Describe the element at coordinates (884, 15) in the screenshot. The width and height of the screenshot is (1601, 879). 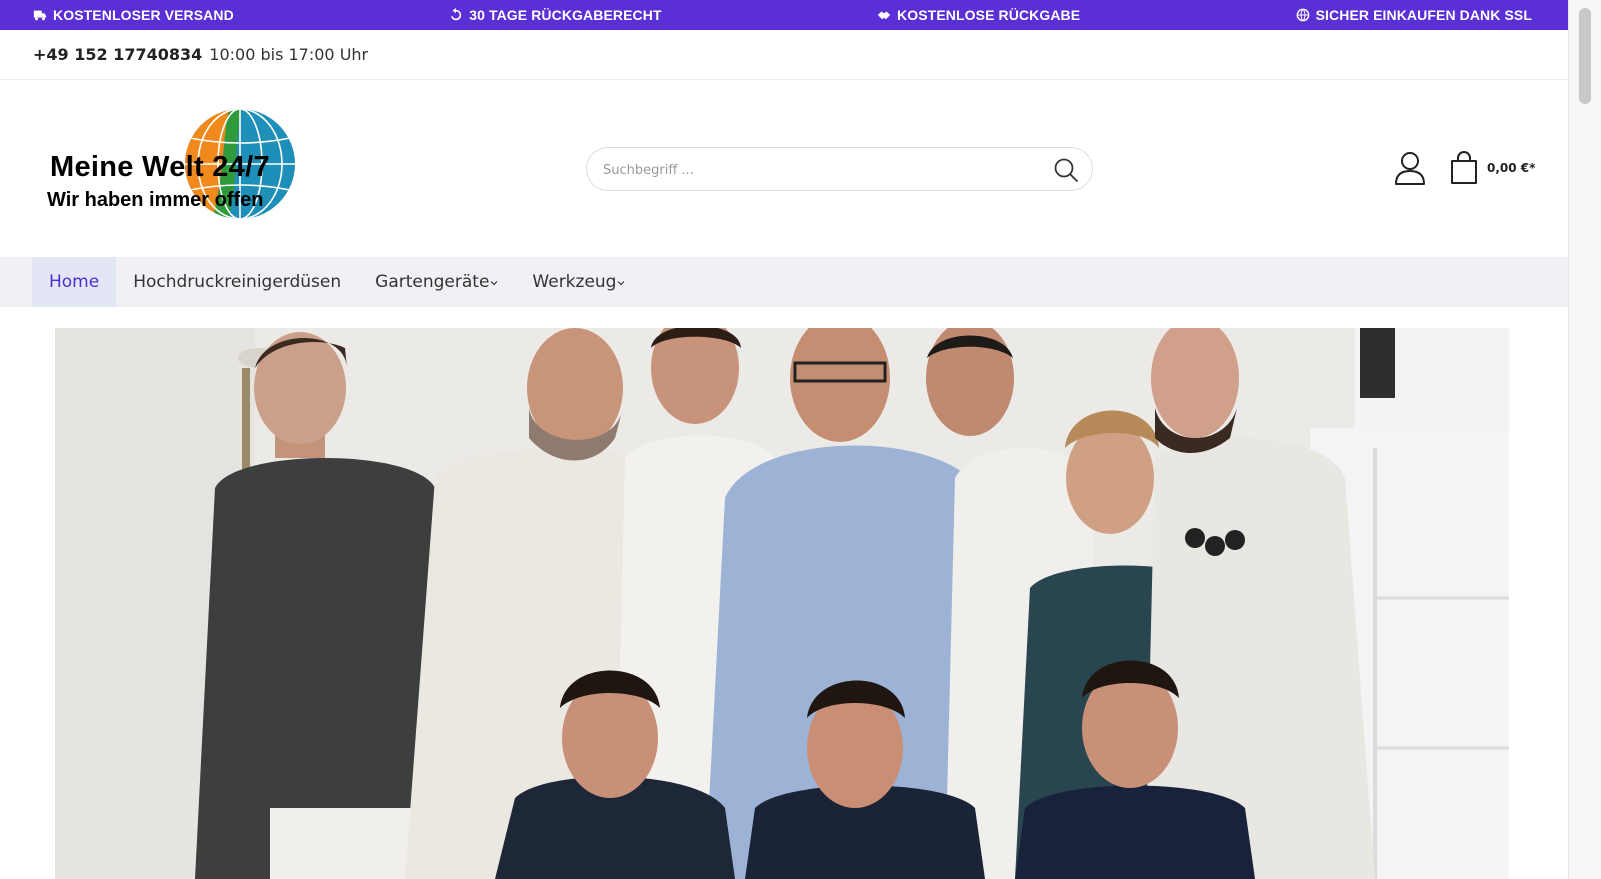
I see `handshake-icon` at that location.